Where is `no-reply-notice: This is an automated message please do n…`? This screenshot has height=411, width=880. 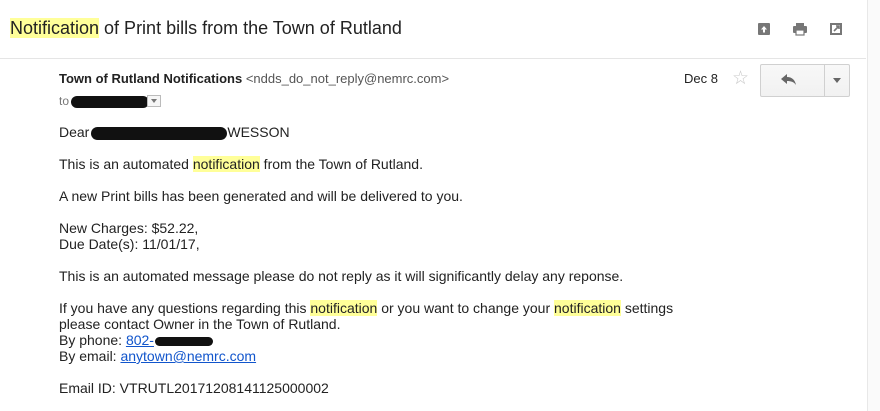
no-reply-notice: This is an automated message please do n… is located at coordinates (341, 276).